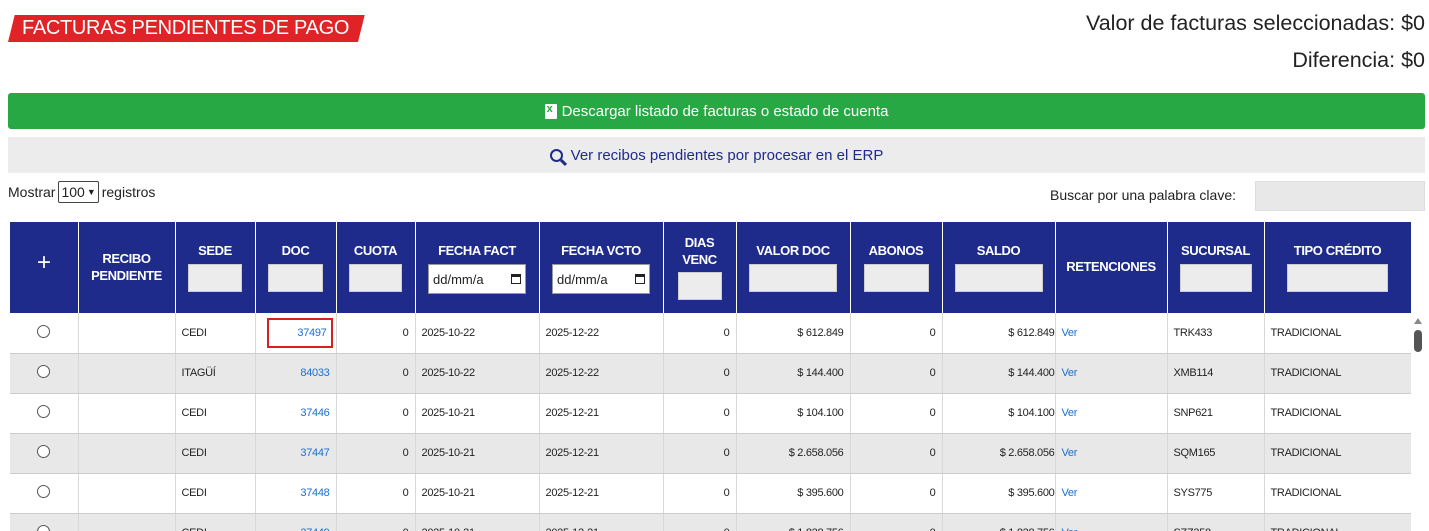 The width and height of the screenshot is (1429, 531). Describe the element at coordinates (550, 111) in the screenshot. I see `excel-file-icon` at that location.